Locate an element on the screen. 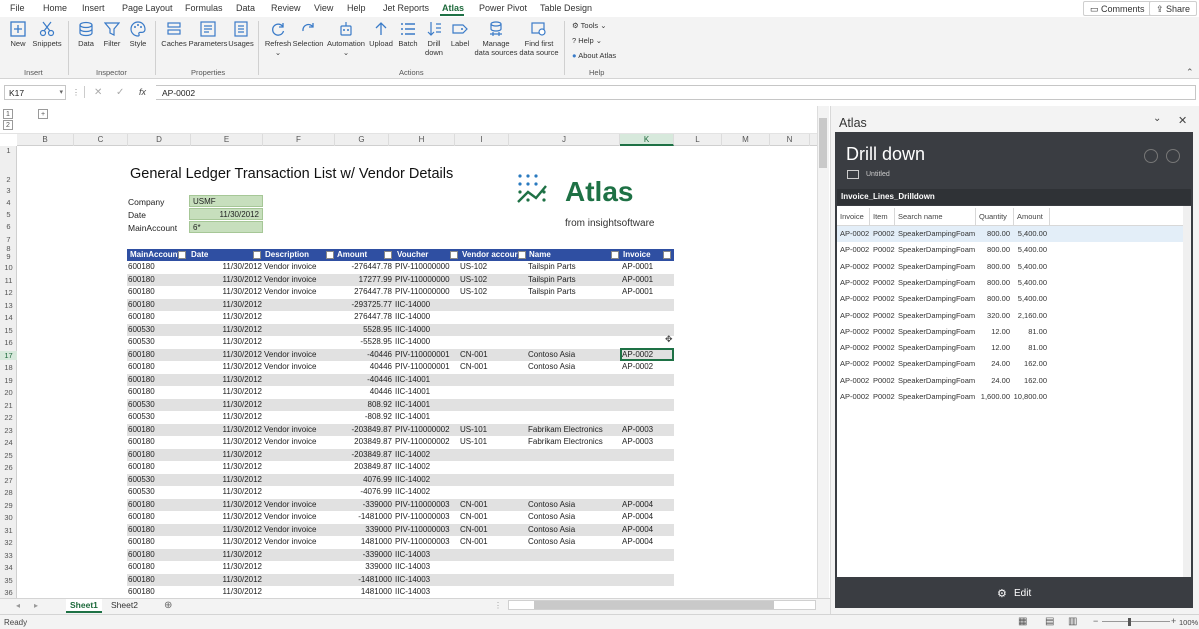  horizontal-scroll-thumb is located at coordinates (654, 605).